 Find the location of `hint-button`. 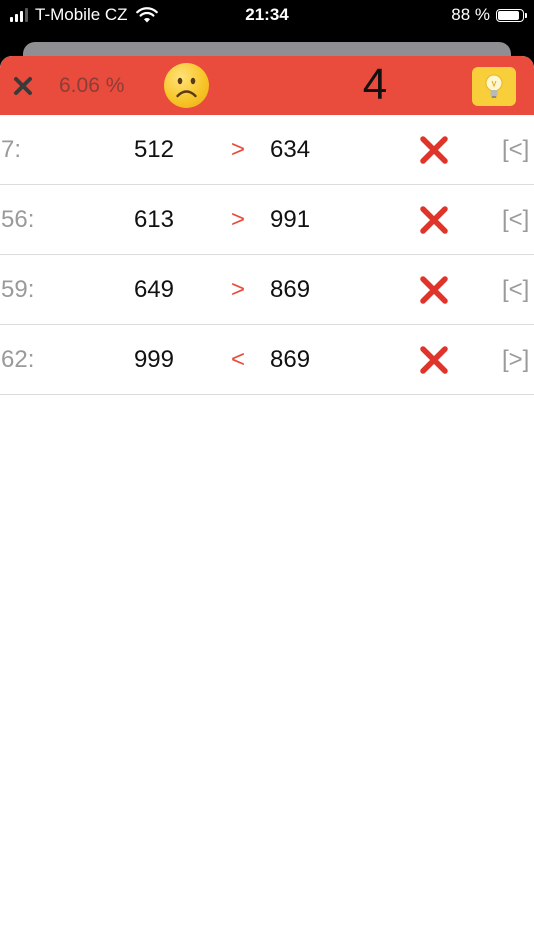

hint-button is located at coordinates (494, 86).